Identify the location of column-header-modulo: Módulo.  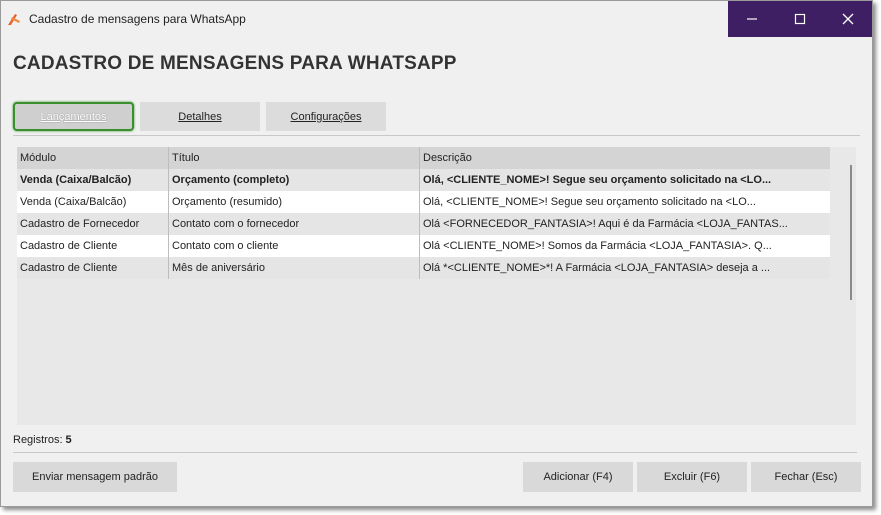
(92, 158).